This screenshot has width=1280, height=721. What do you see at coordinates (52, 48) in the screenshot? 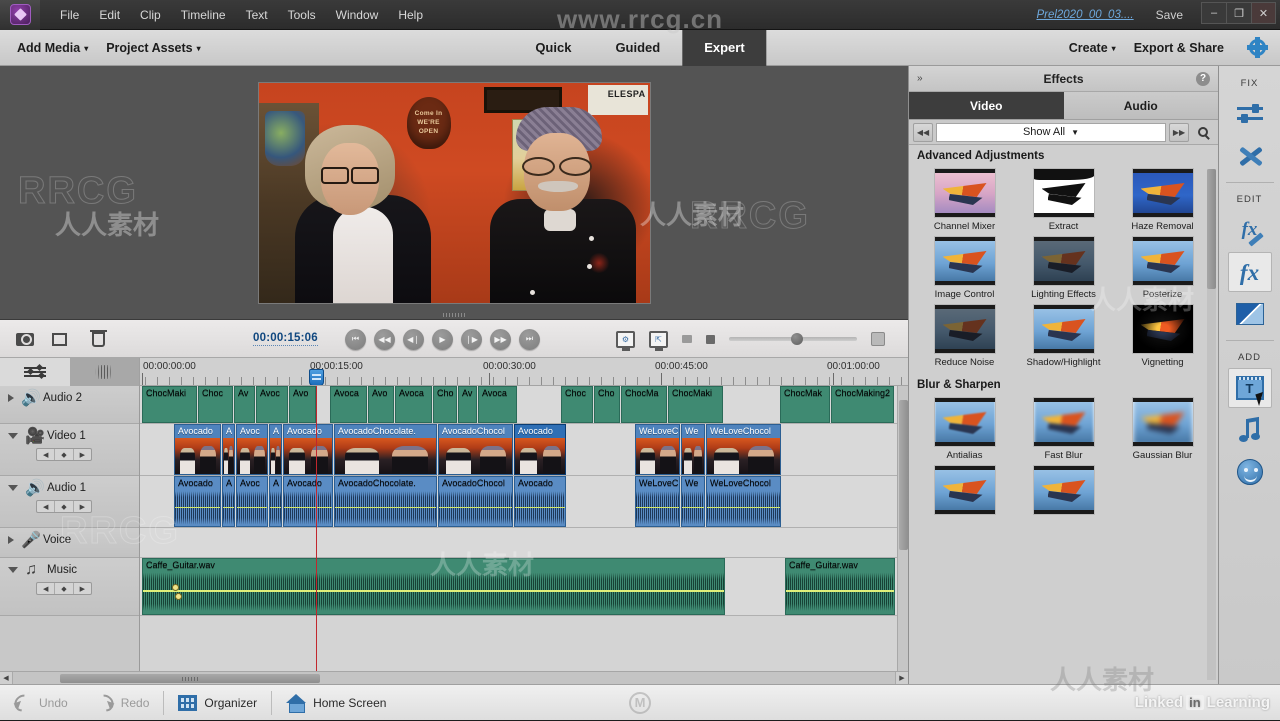
I see `add-media-button: Add Media ▾` at bounding box center [52, 48].